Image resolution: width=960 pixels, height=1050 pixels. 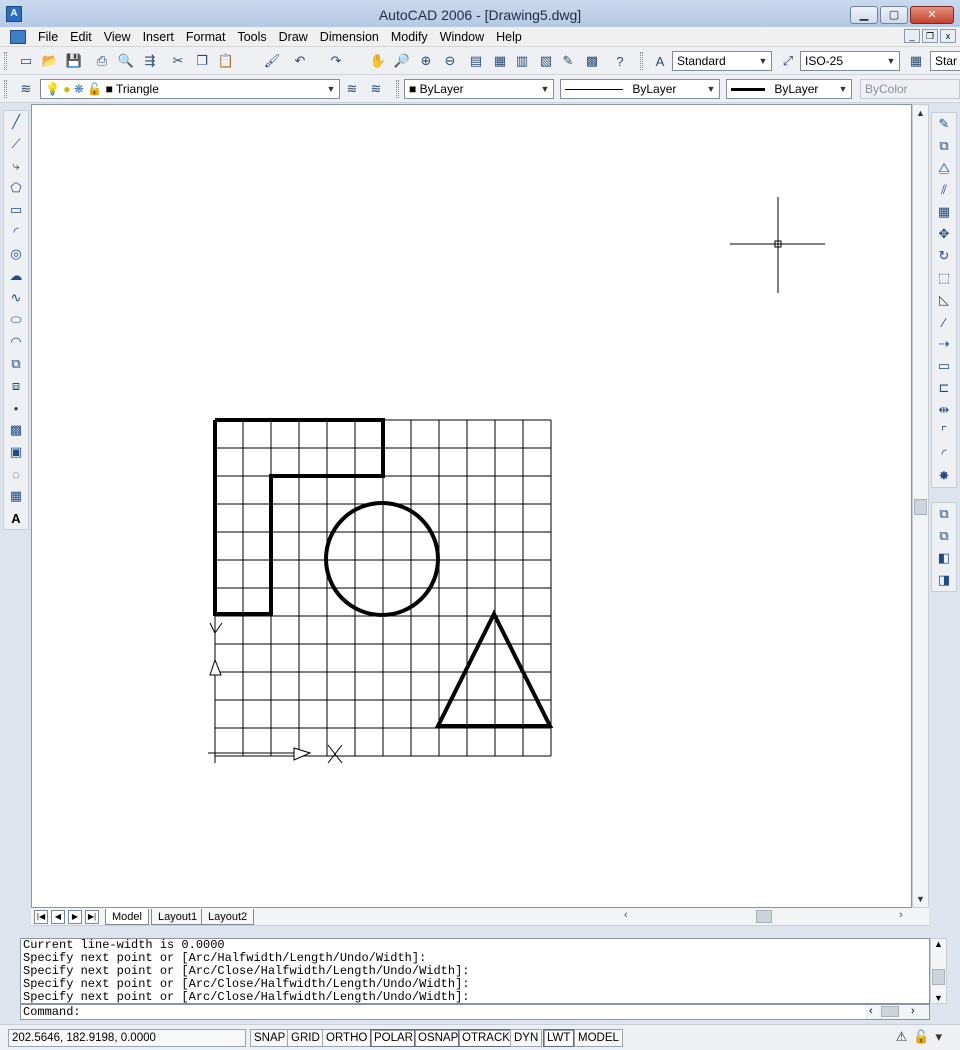 I want to click on menu-edit: Edit, so click(x=81, y=37).